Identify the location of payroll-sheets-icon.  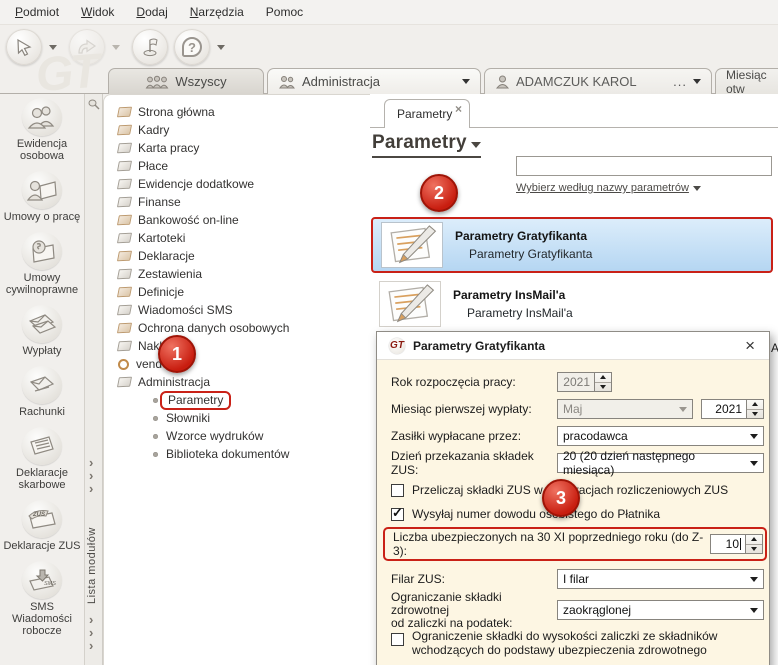
(124, 166).